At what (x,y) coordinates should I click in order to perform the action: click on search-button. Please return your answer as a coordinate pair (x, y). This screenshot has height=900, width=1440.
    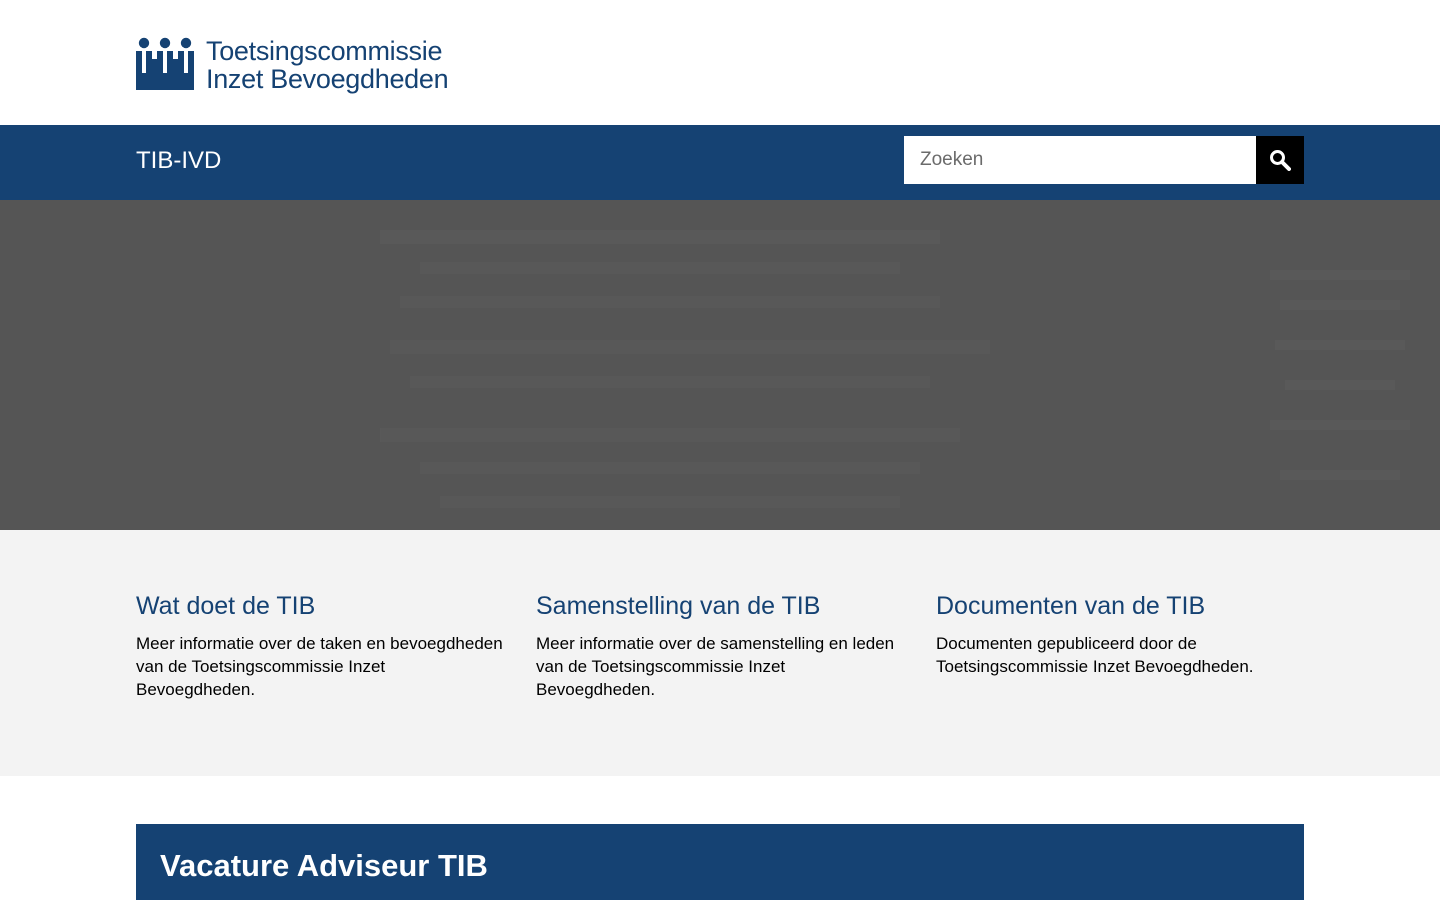
    Looking at the image, I should click on (1280, 160).